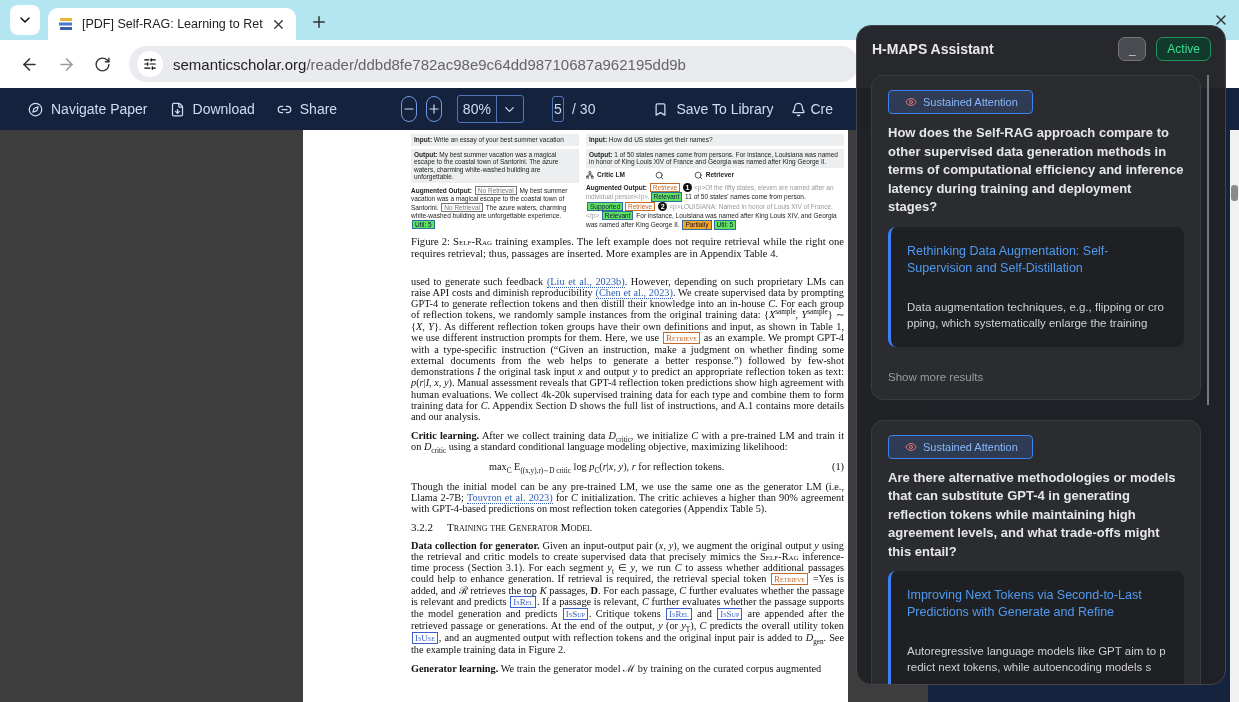  What do you see at coordinates (88, 109) in the screenshot?
I see `toolbar-button: Navigate Paper` at bounding box center [88, 109].